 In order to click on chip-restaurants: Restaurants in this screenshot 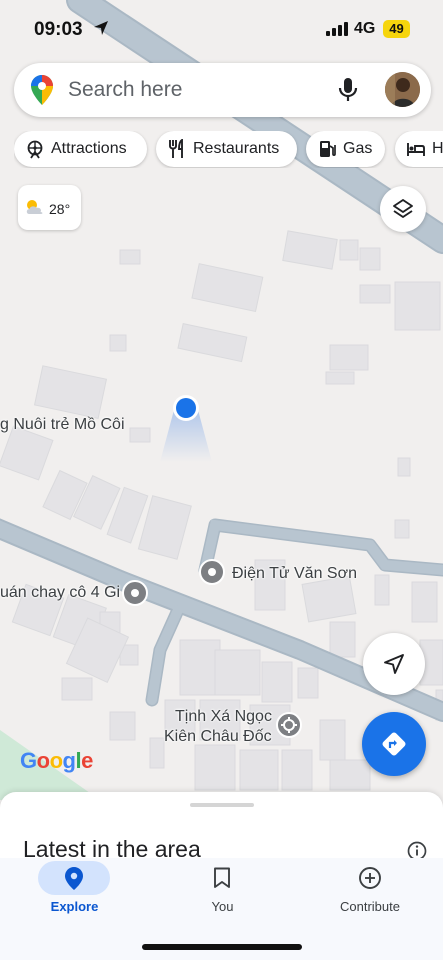, I will do `click(226, 149)`.